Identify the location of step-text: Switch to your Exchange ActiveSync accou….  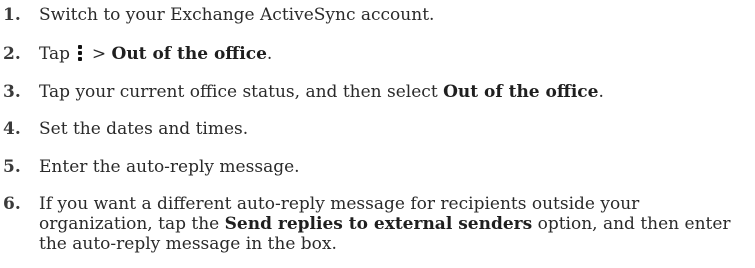
(237, 15).